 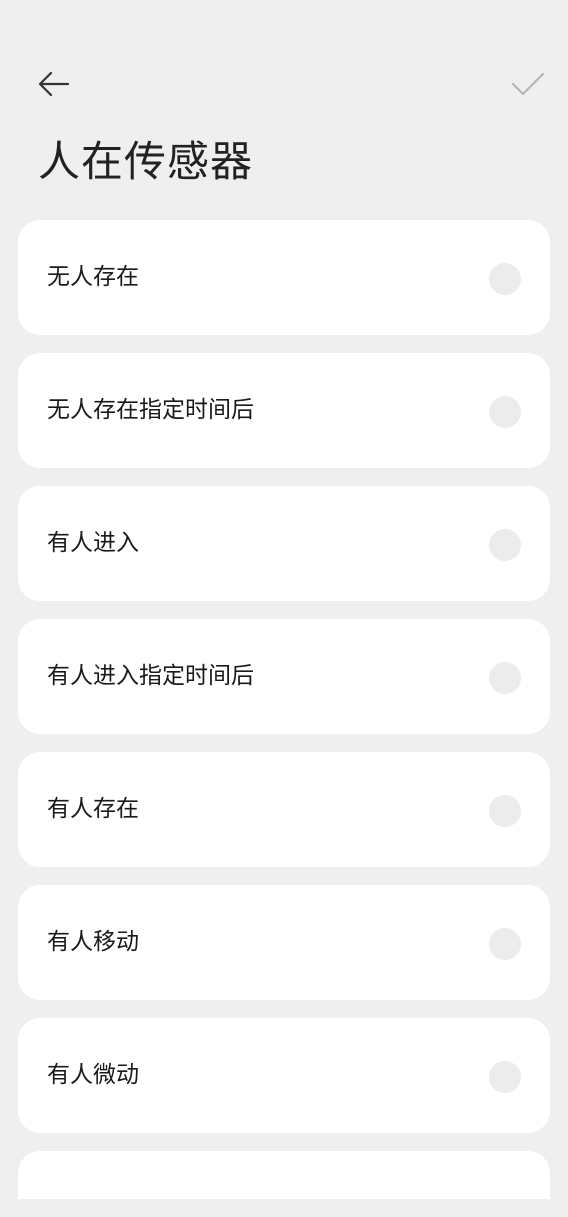 I want to click on back-button, so click(x=54, y=84).